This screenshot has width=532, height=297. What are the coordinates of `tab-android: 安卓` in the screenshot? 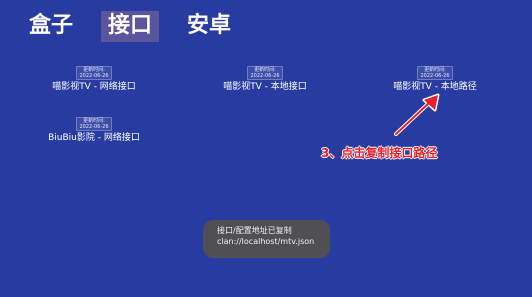 It's located at (209, 26).